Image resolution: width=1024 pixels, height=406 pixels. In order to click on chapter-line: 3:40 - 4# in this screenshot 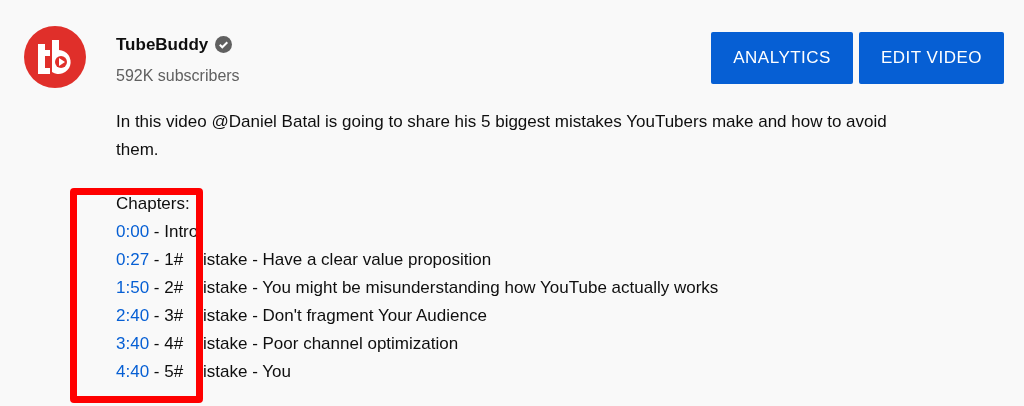, I will do `click(150, 343)`.